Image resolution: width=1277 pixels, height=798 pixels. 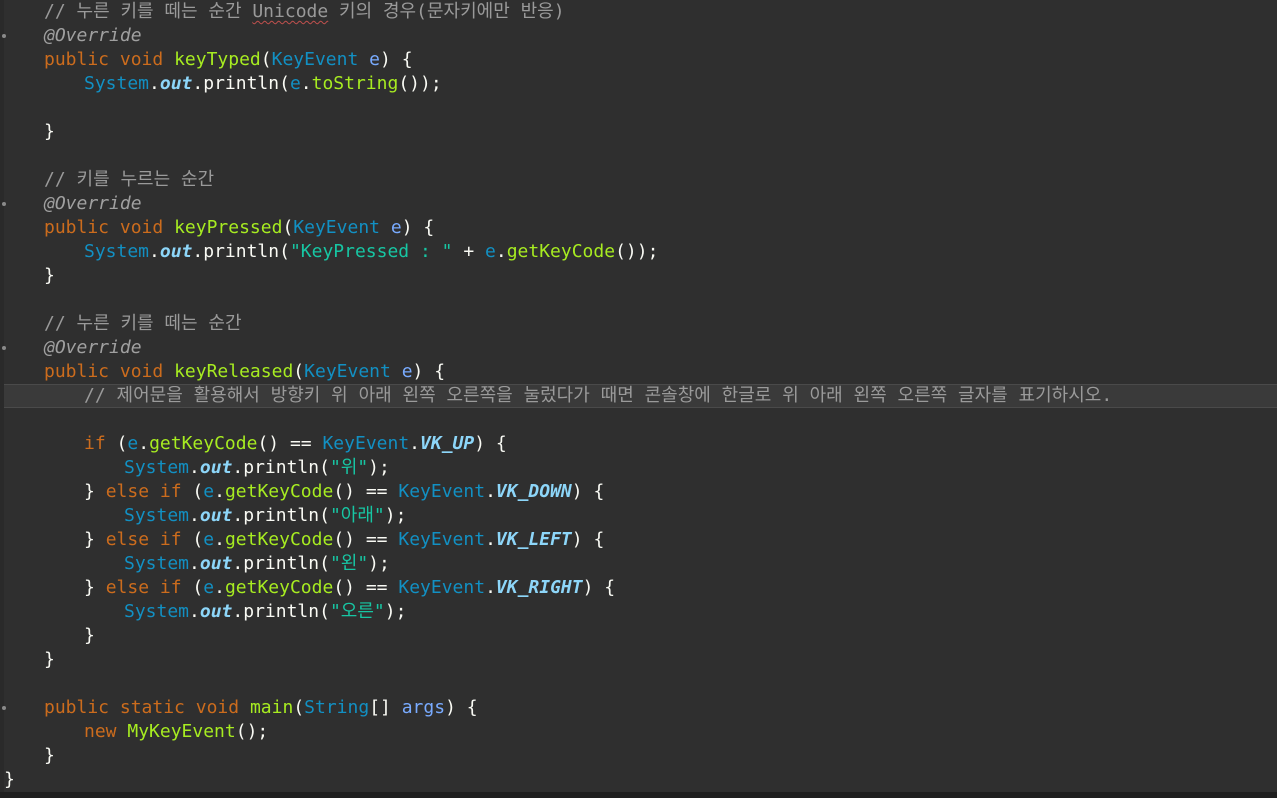 I want to click on code-line-20: System.out.println("위");, so click(x=638, y=468).